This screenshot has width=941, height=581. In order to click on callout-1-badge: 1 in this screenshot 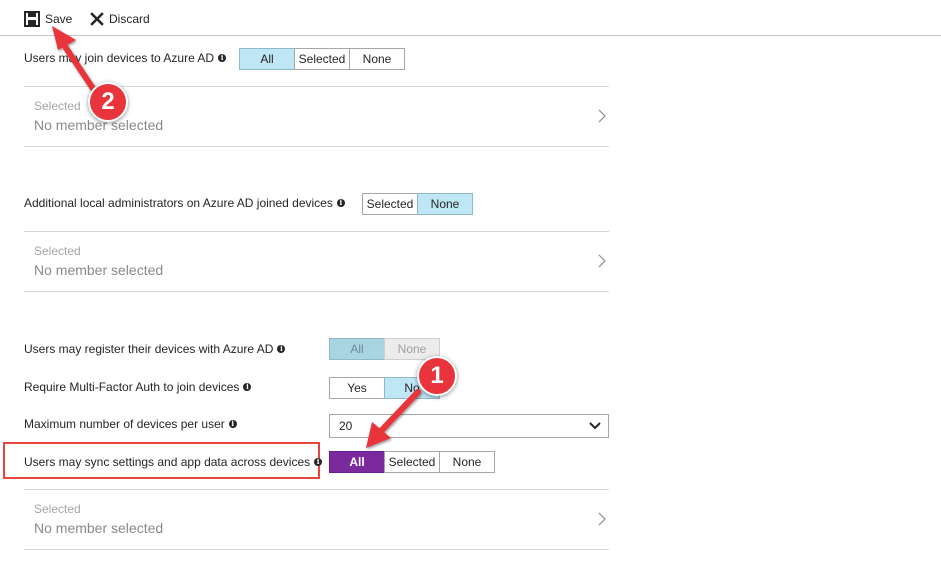, I will do `click(437, 376)`.